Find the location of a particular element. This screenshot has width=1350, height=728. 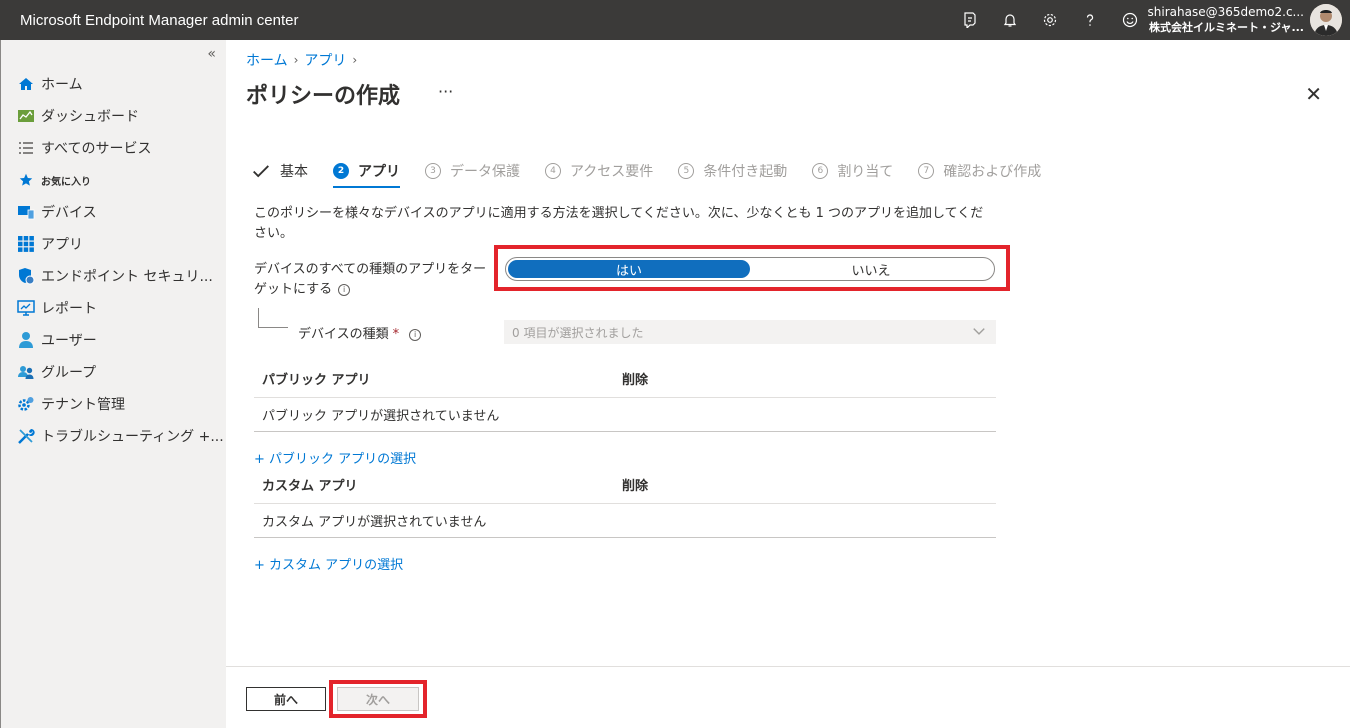

public-apps-table: パブリック アプリ 削除 パブリック アプリが選択されていません is located at coordinates (625, 396).